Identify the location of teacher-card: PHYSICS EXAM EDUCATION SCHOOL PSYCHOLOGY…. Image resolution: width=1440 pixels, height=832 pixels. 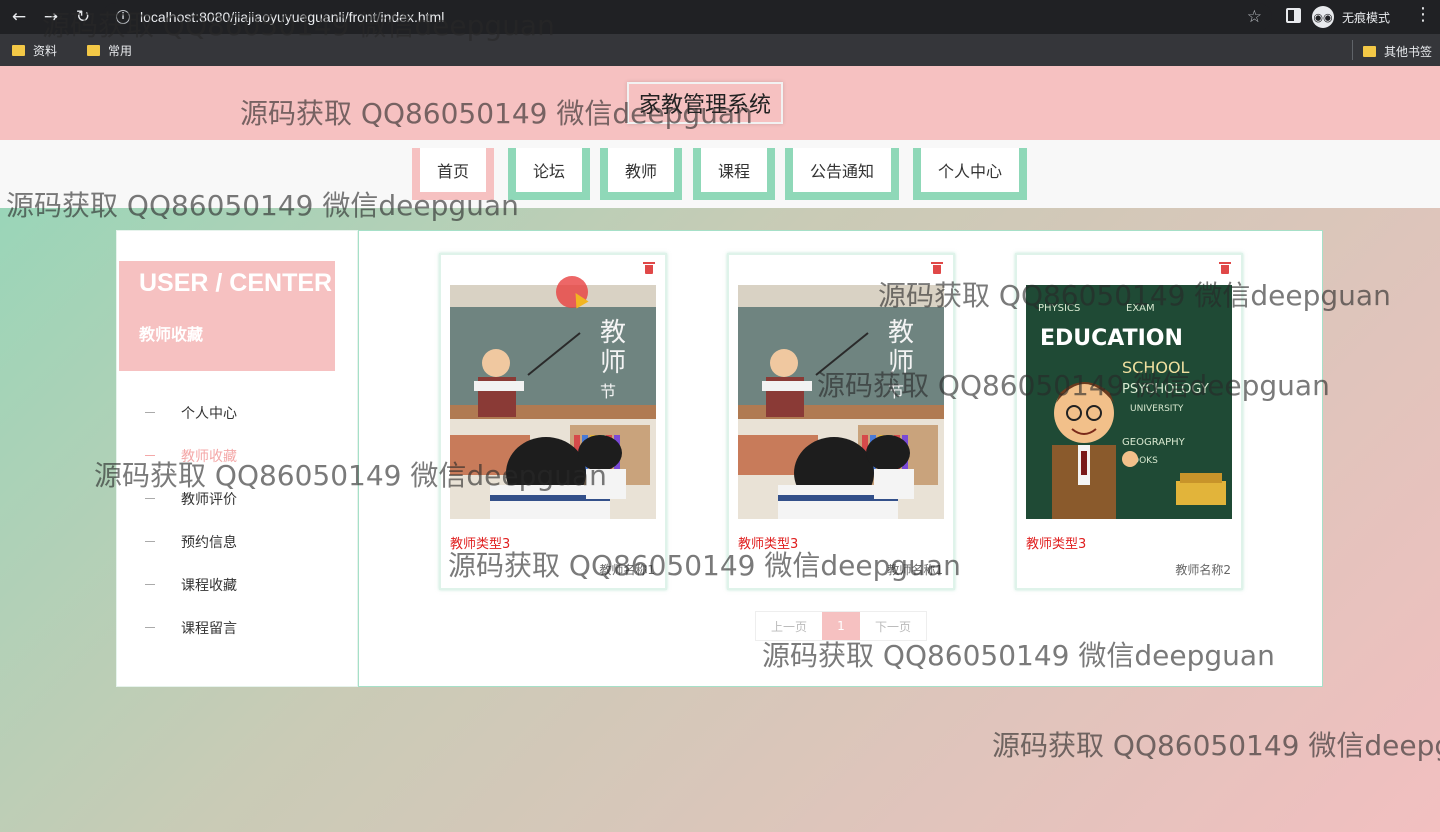
(1129, 421).